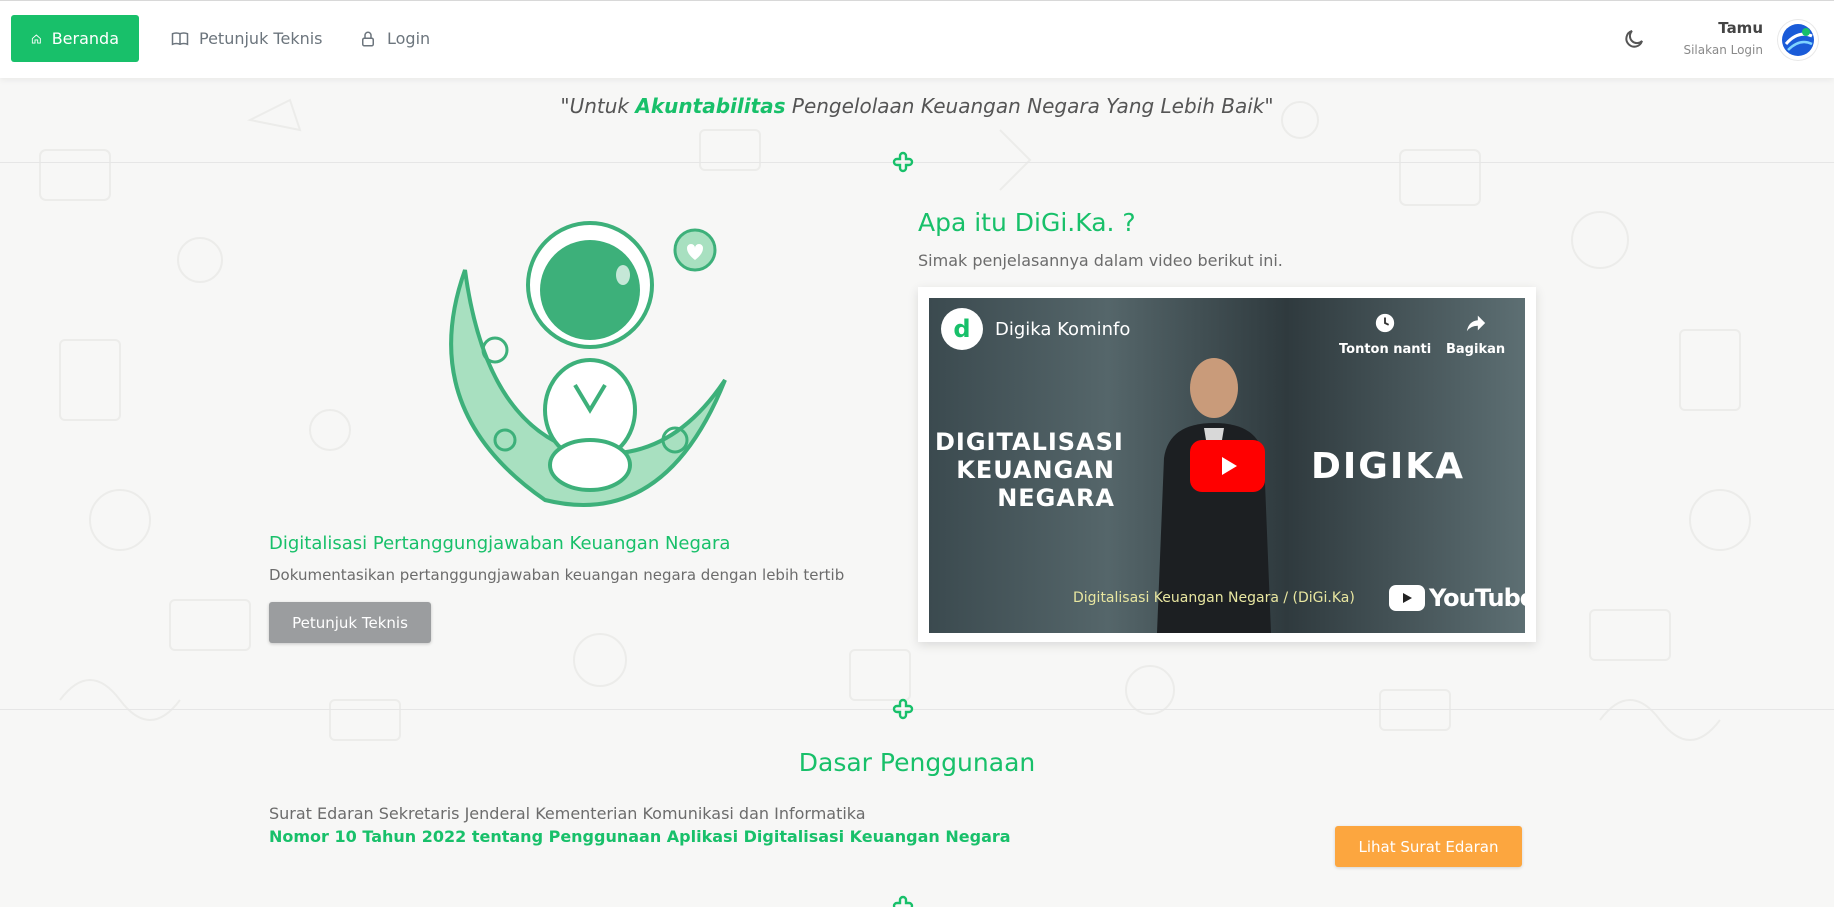 The height and width of the screenshot is (907, 1834). I want to click on youtube-play-icon, so click(1407, 598).